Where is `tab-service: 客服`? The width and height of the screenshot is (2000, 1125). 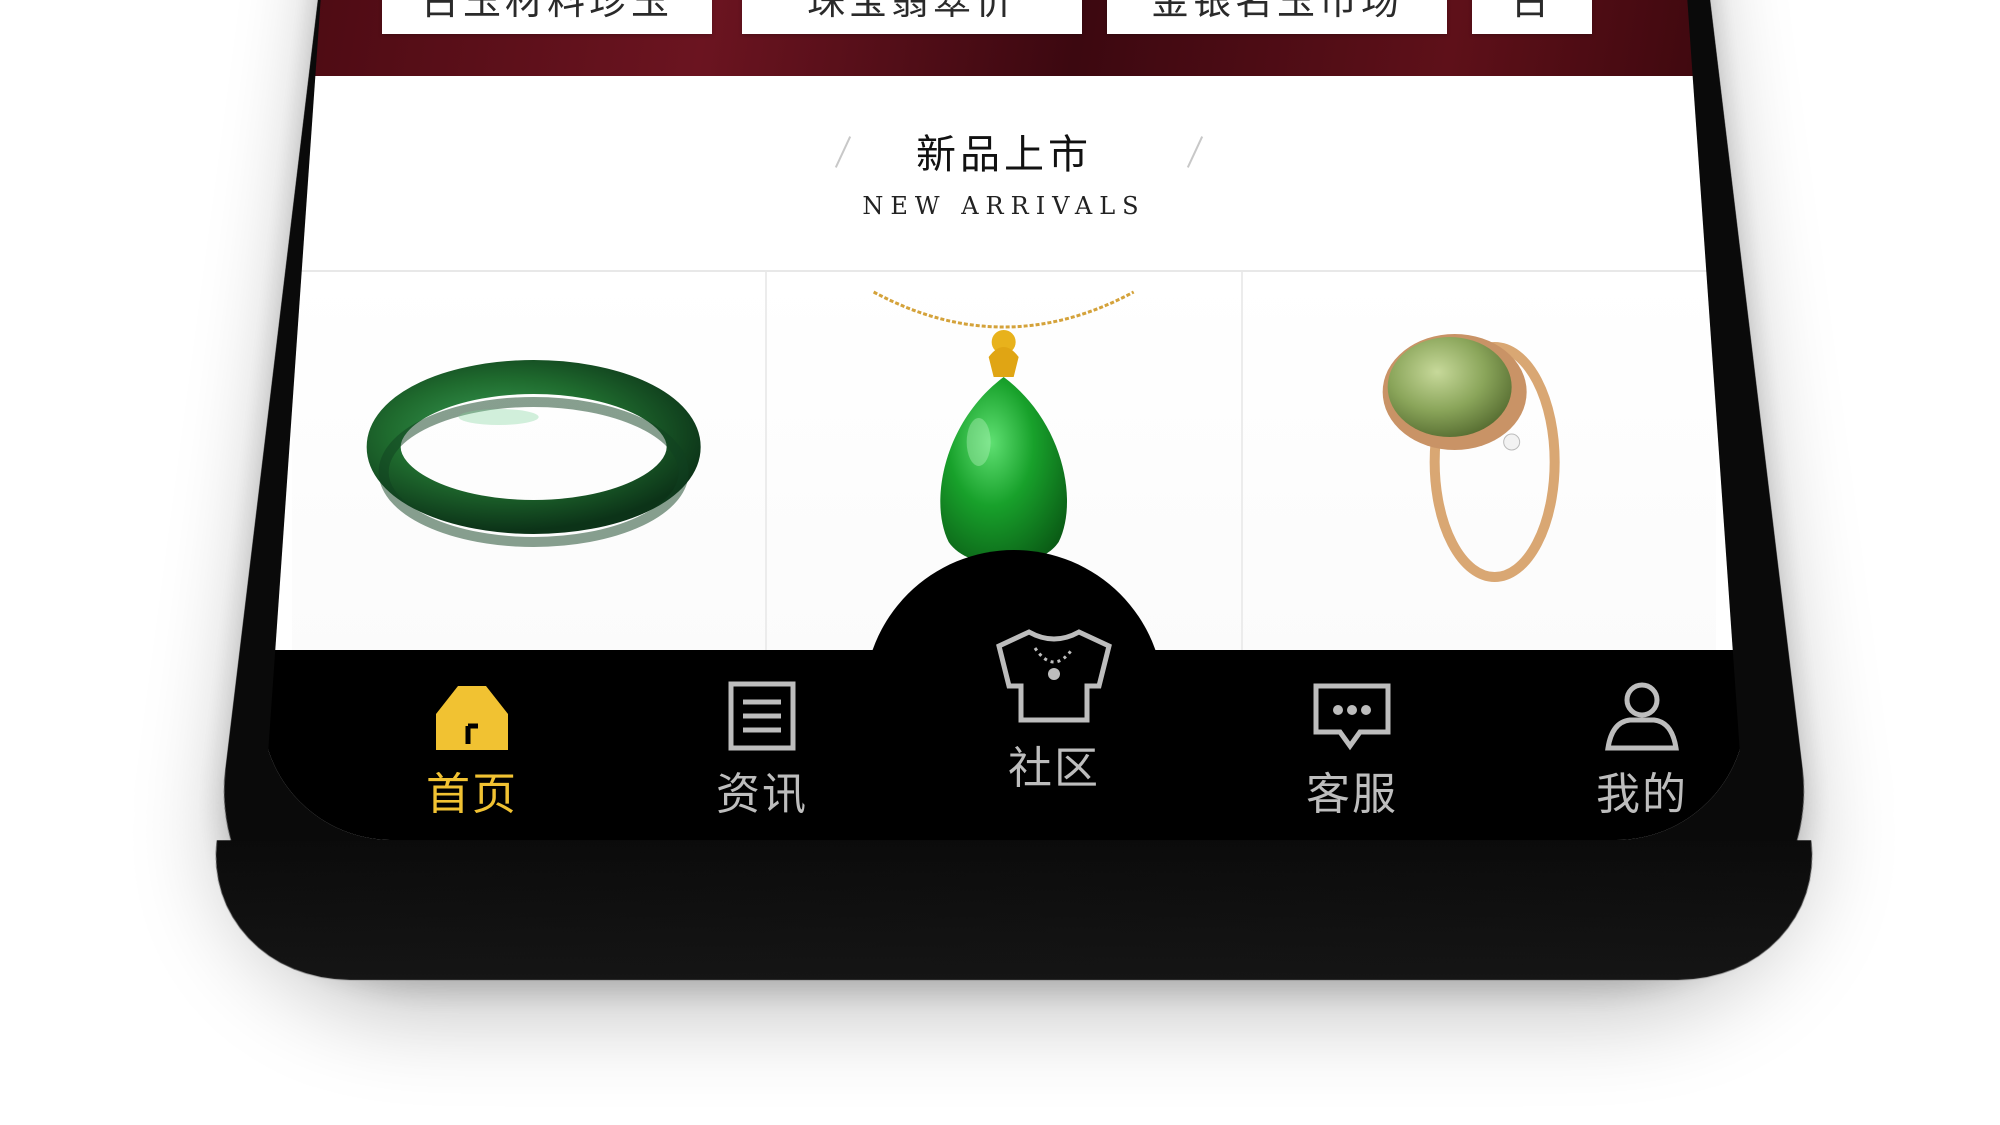
tab-service: 客服 is located at coordinates (1352, 751).